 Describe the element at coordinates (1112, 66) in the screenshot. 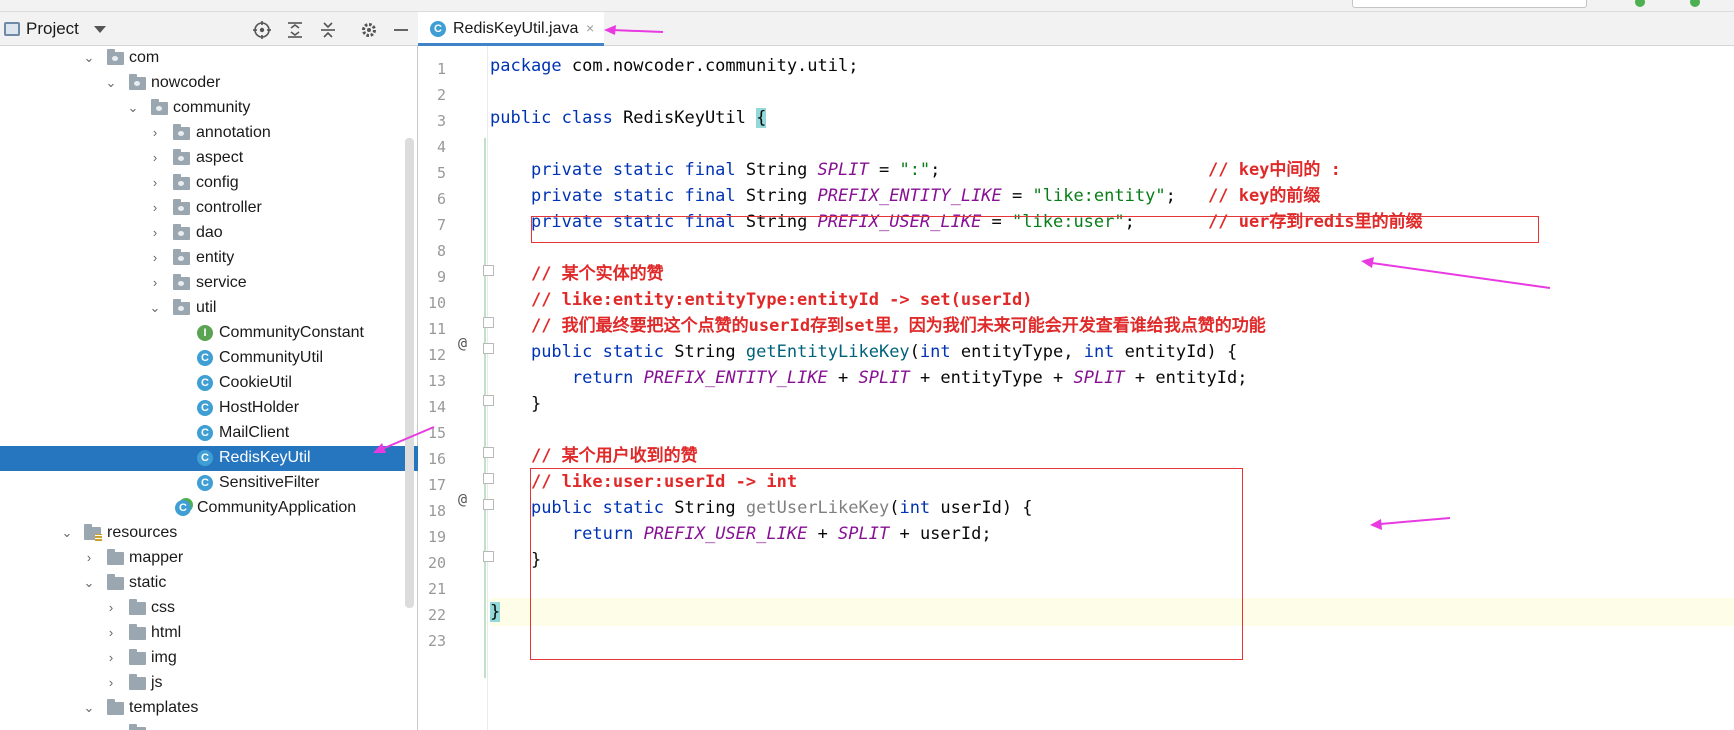

I see `code-line-1: package com.nowcoder.community.util;` at that location.